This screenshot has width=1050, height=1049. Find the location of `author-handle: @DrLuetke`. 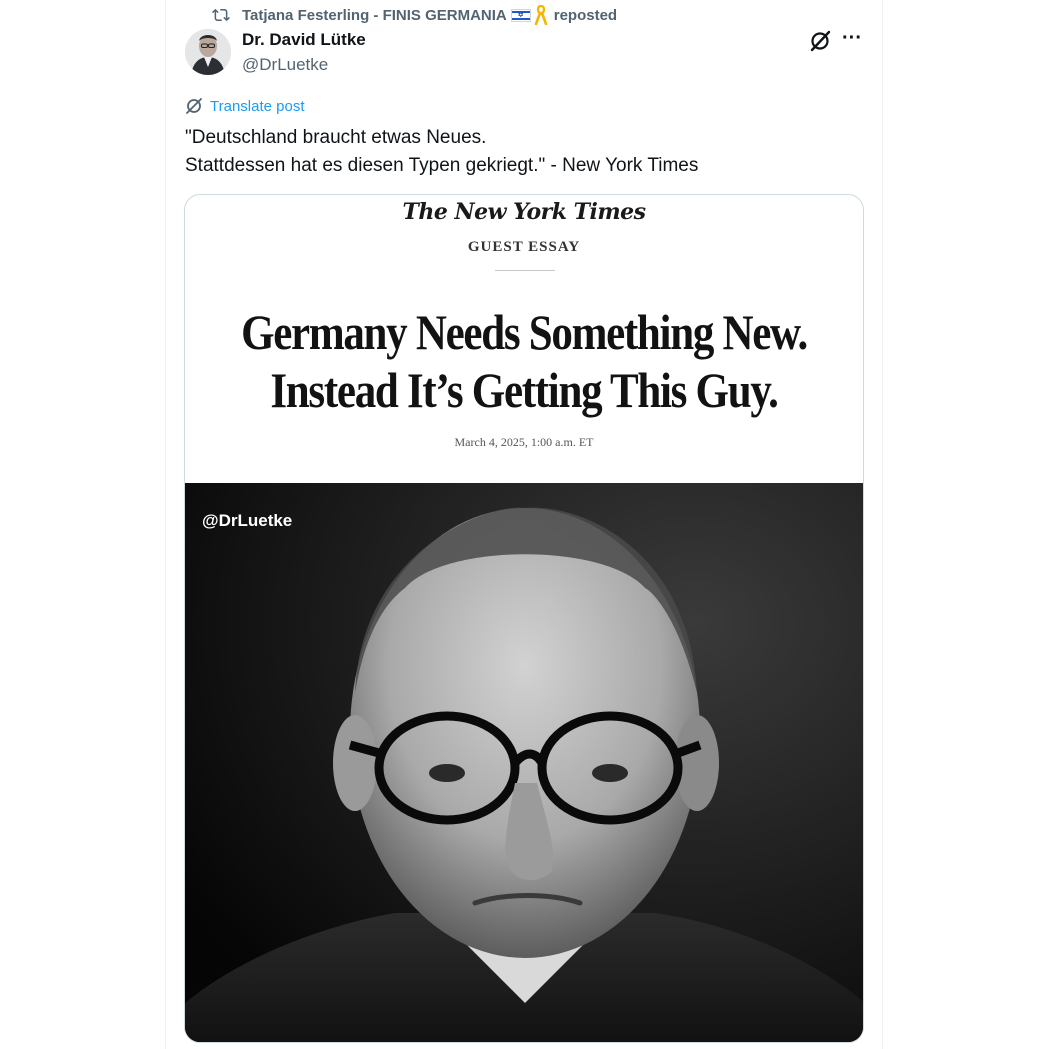

author-handle: @DrLuetke is located at coordinates (285, 65).